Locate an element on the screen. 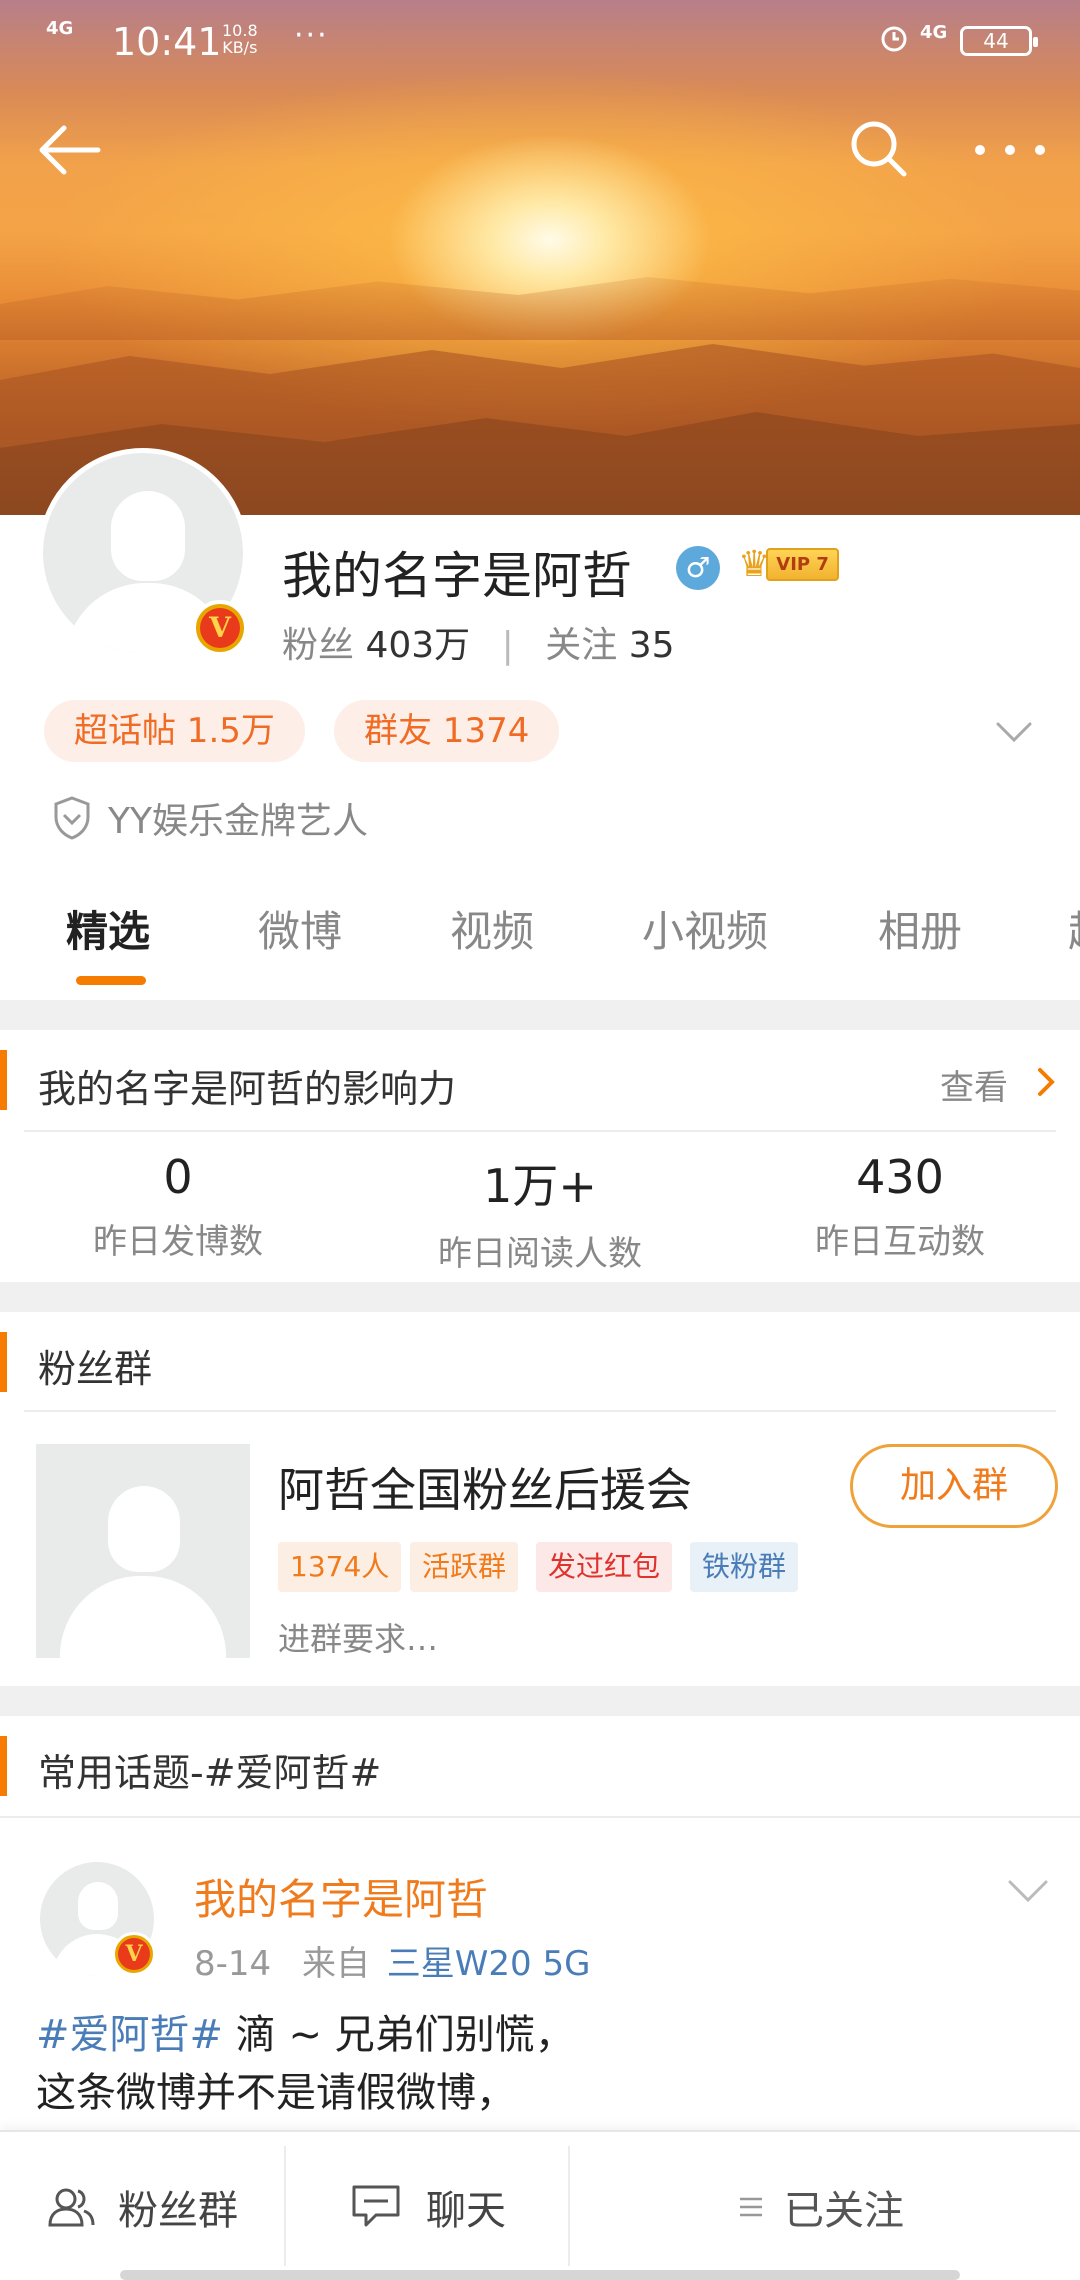 This screenshot has width=1080, height=2280. group-tag-active: 活跃群 is located at coordinates (464, 1567).